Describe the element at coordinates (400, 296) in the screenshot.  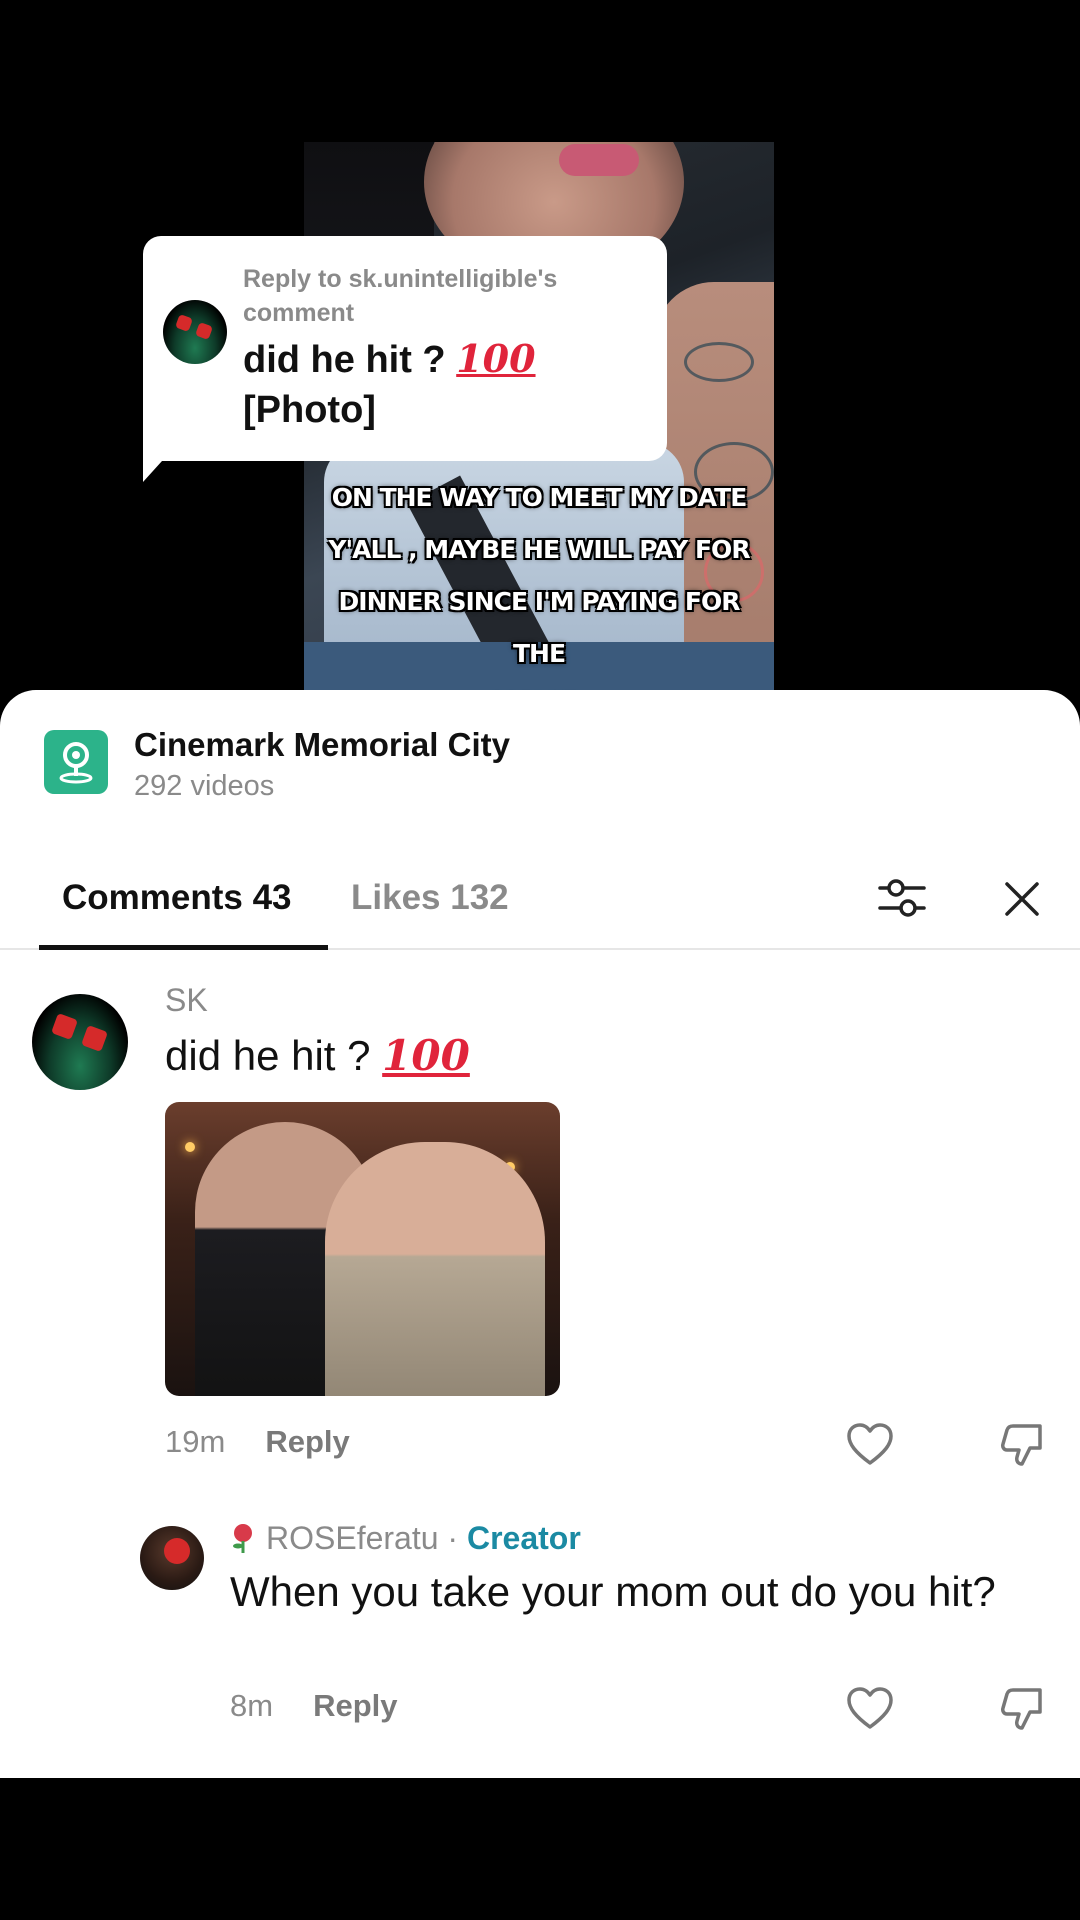
I see `reply-to-label: Reply to sk.unintelligible's comment` at that location.